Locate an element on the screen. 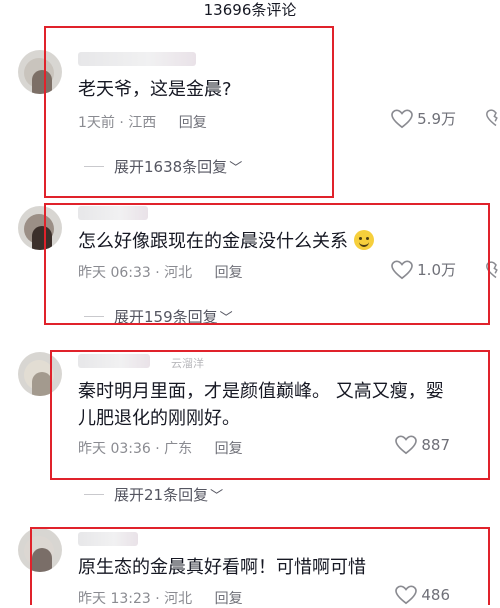  expand-replies-button: 展开21条回复 ﹀ is located at coordinates (153, 494).